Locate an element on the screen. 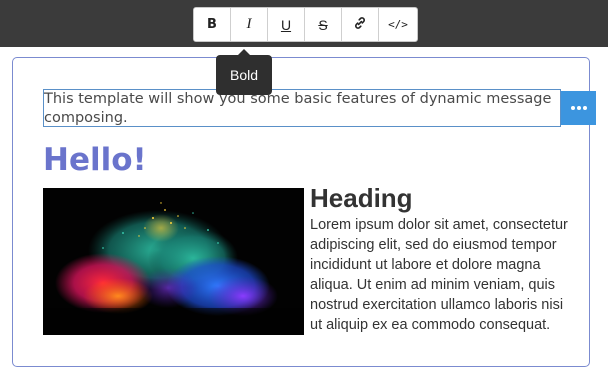 The image size is (608, 367). link-icon is located at coordinates (360, 24).